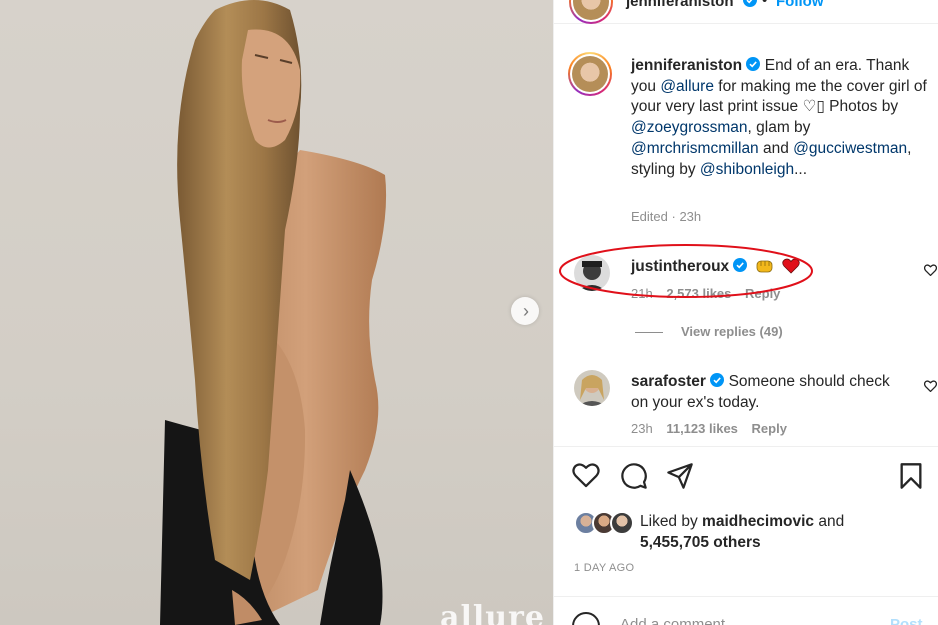  Describe the element at coordinates (911, 478) in the screenshot. I see `save-bookmark-icon` at that location.